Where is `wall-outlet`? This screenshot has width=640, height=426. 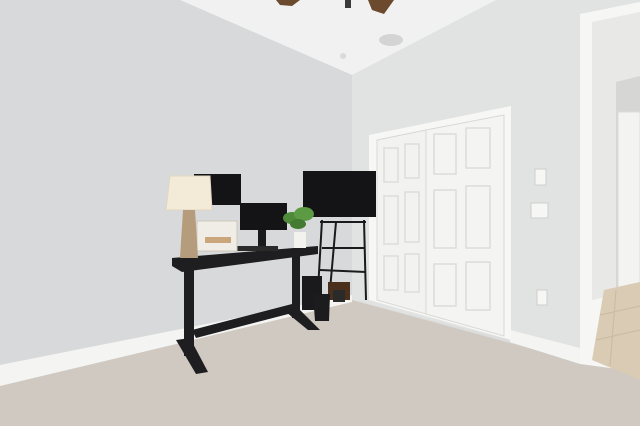 wall-outlet is located at coordinates (542, 297).